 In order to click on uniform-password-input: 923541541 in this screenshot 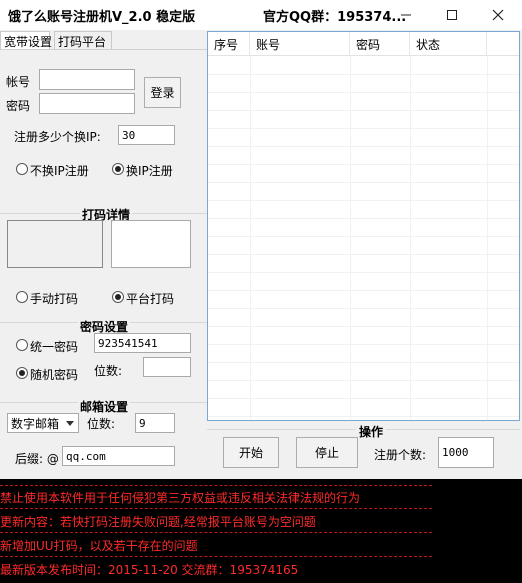, I will do `click(142, 343)`.